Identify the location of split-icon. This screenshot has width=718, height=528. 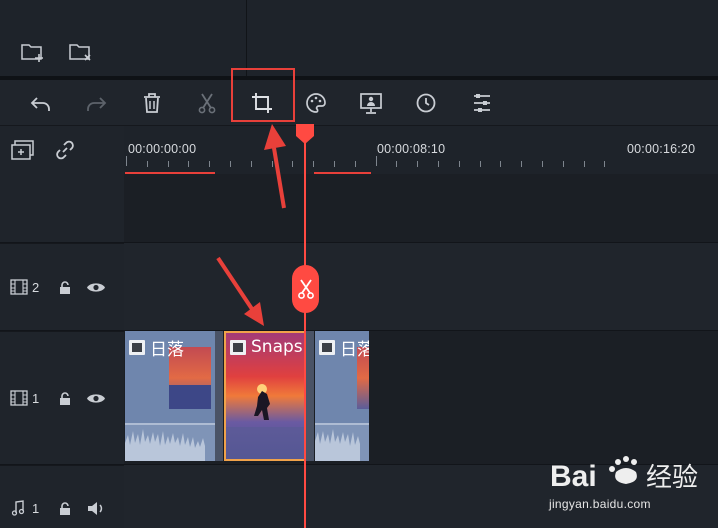
(207, 103).